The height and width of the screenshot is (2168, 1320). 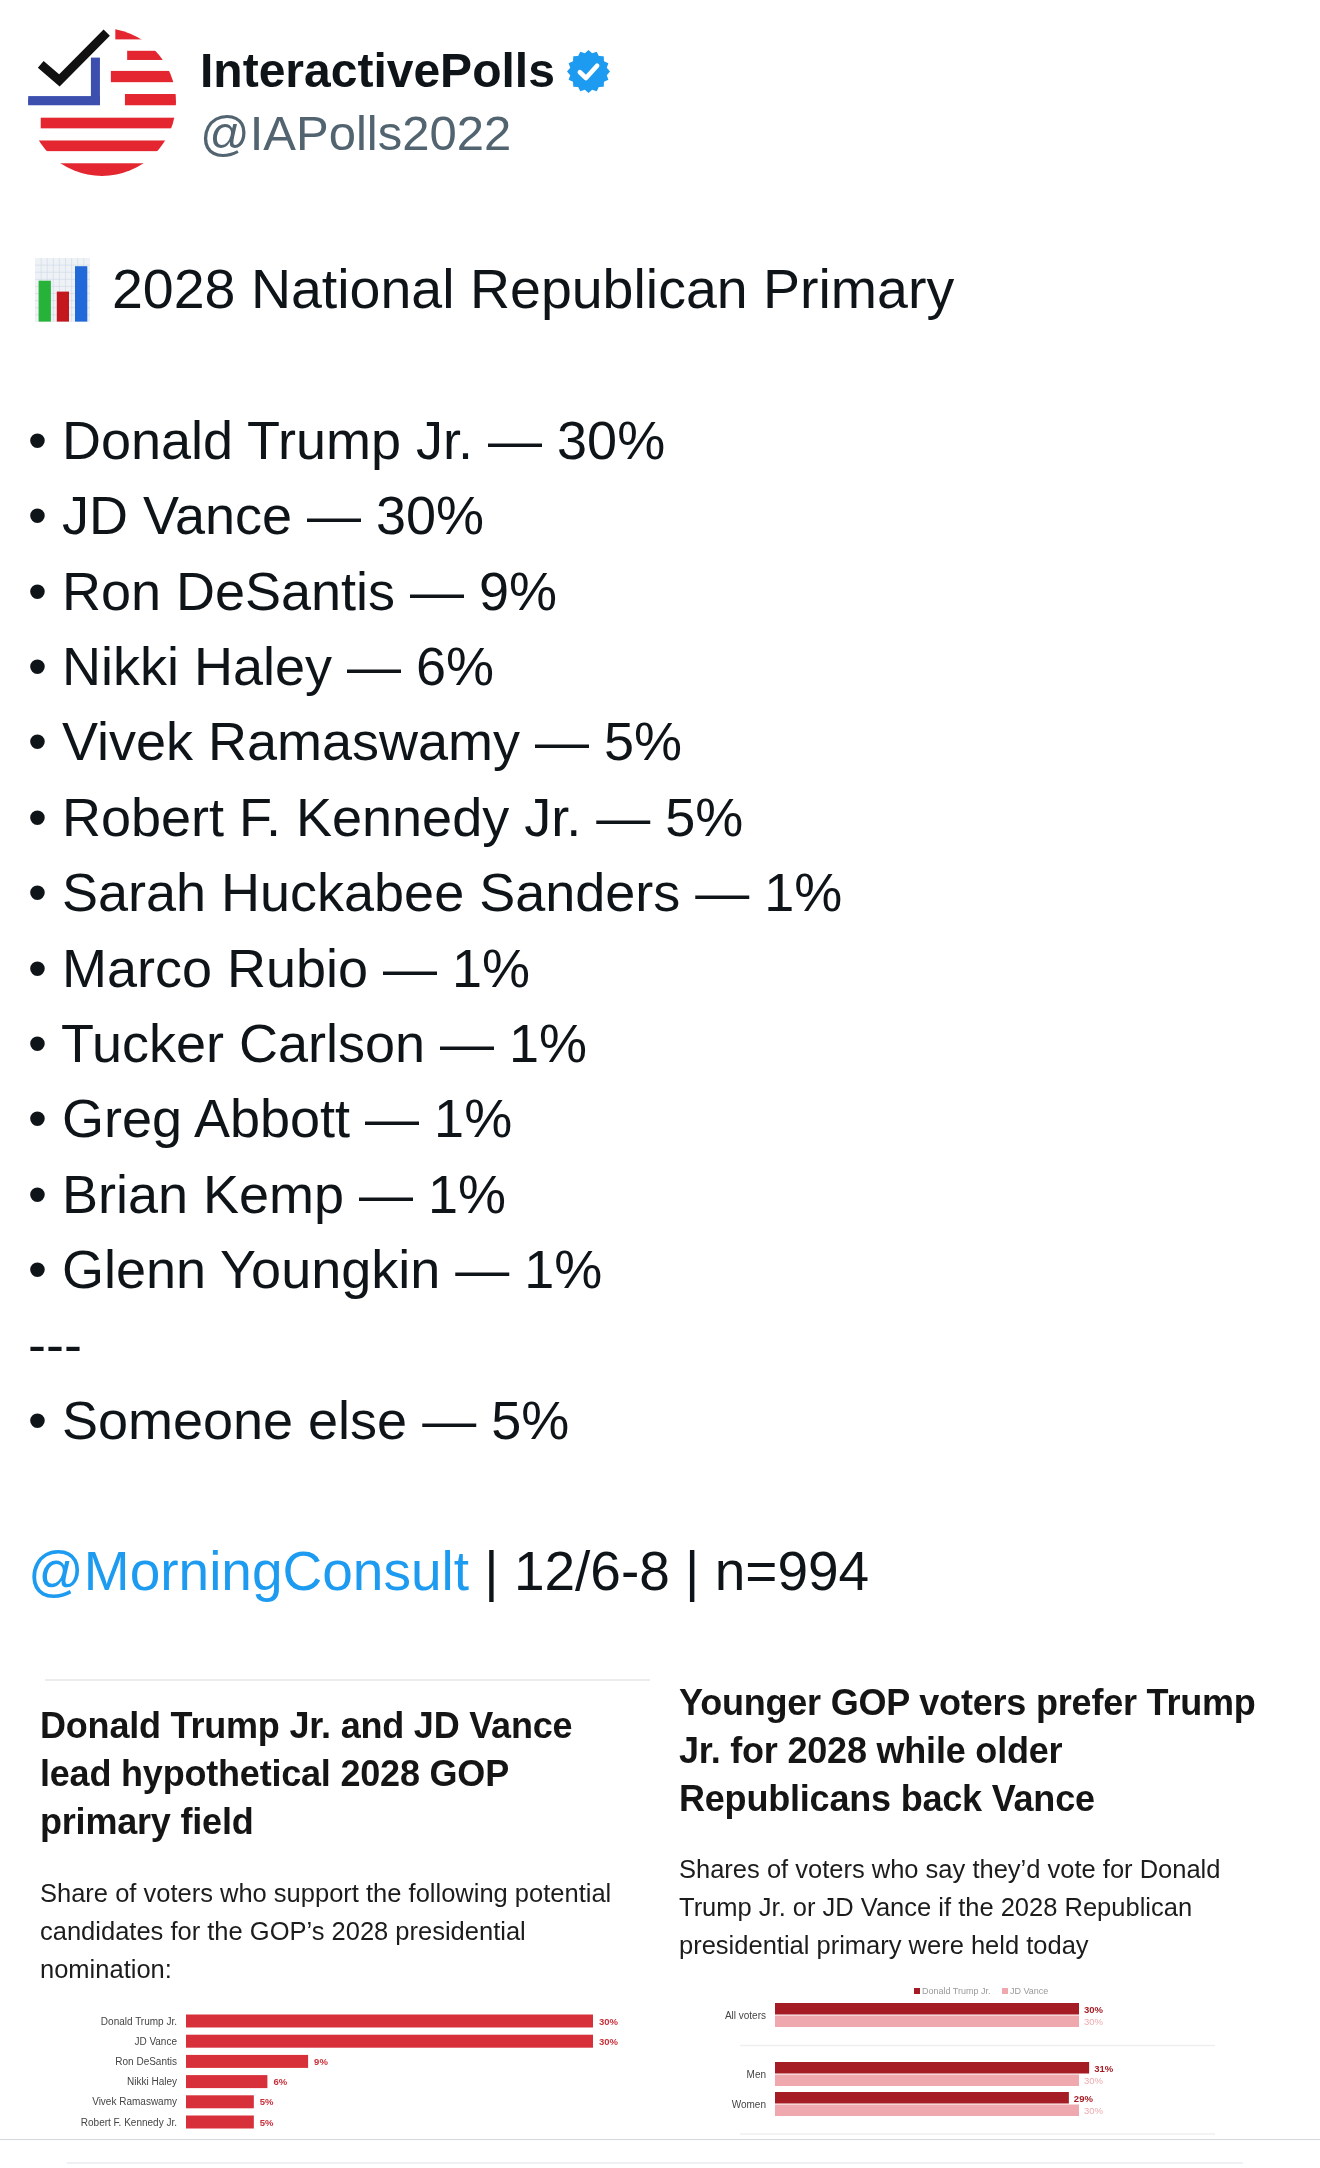 I want to click on category-label: Women, so click(x=748, y=2105).